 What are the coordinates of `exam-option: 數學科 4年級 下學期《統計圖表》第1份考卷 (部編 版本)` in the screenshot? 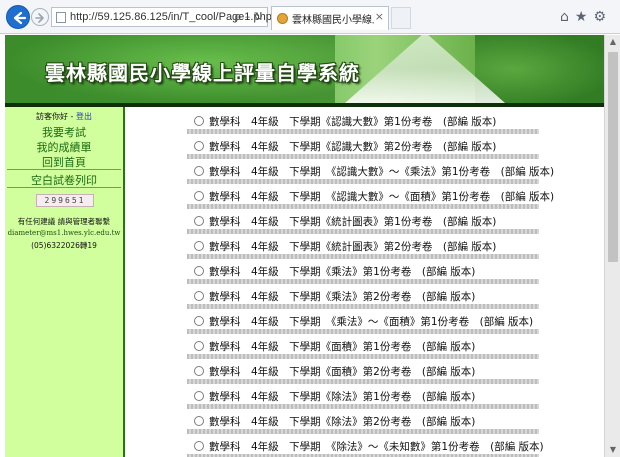 It's located at (363, 221).